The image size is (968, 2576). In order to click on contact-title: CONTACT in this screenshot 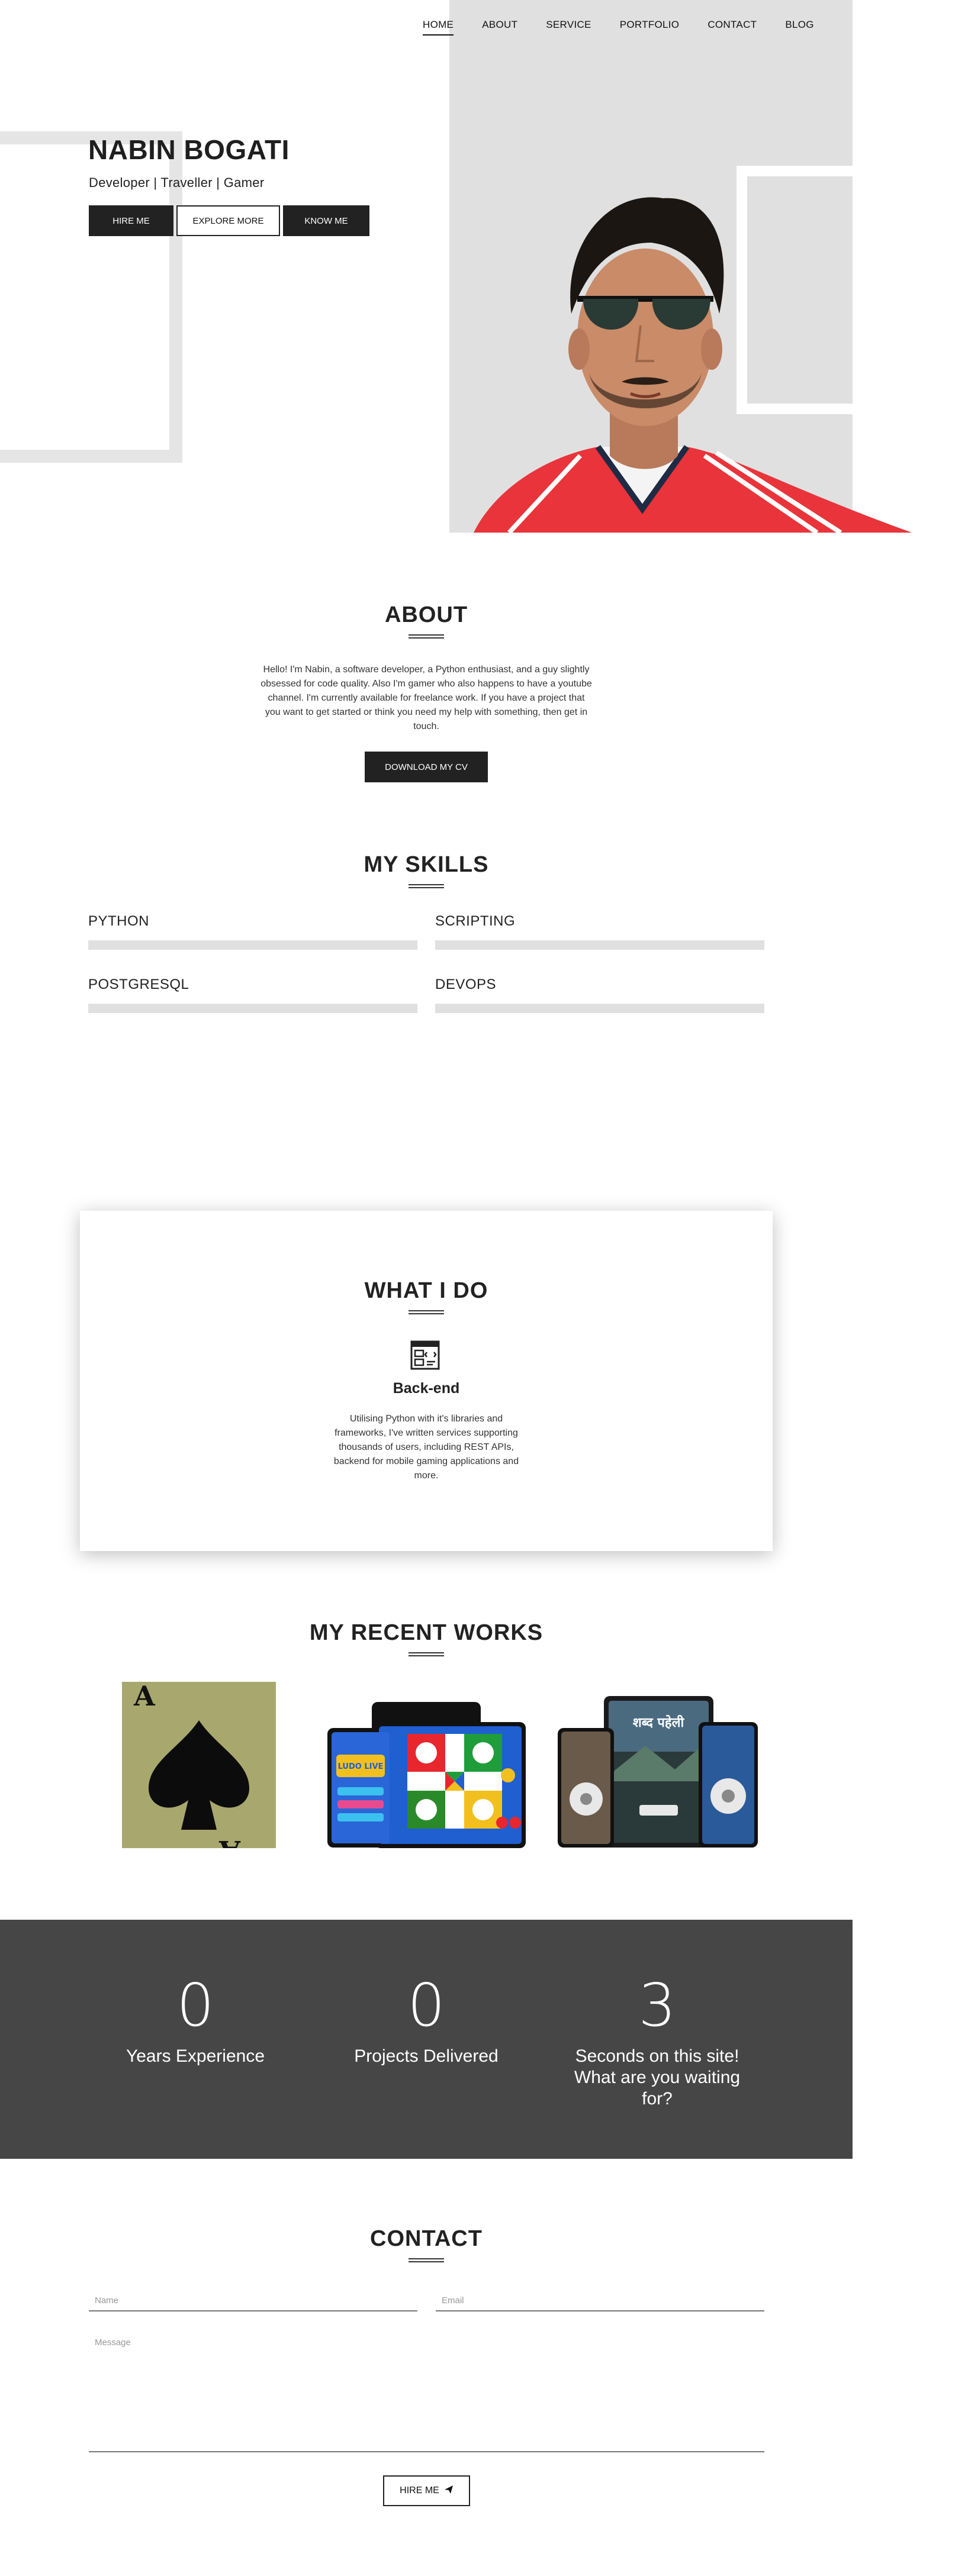, I will do `click(426, 2238)`.